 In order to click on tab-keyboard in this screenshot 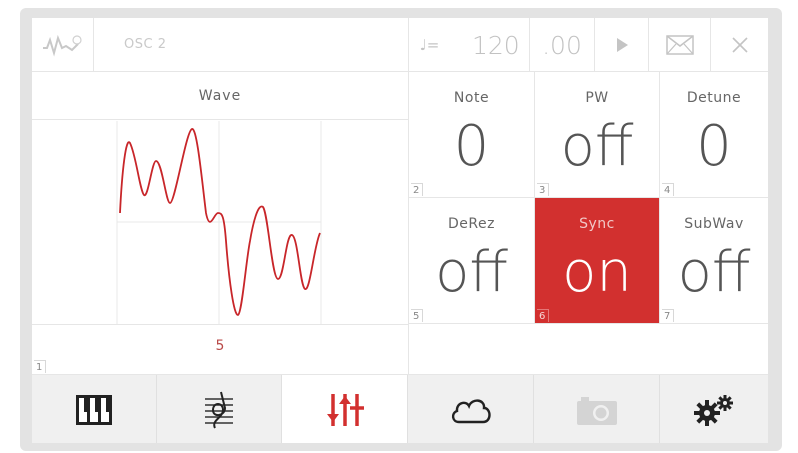, I will do `click(94, 409)`.